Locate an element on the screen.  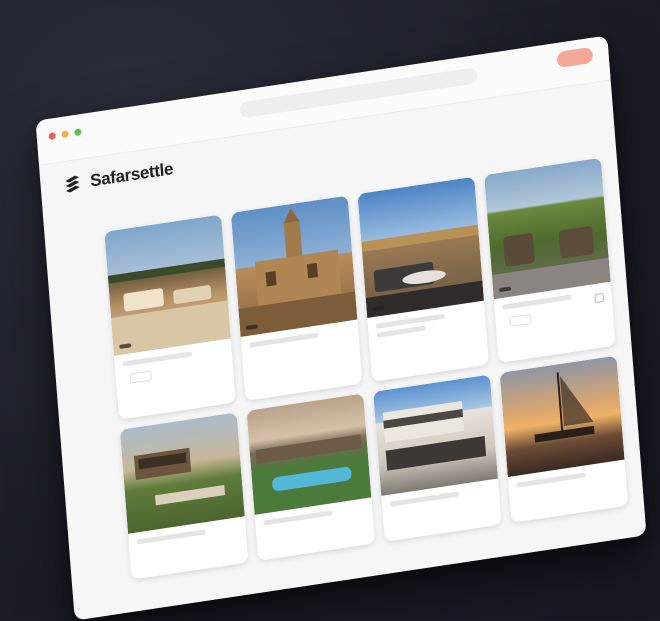
close-dot is located at coordinates (52, 136).